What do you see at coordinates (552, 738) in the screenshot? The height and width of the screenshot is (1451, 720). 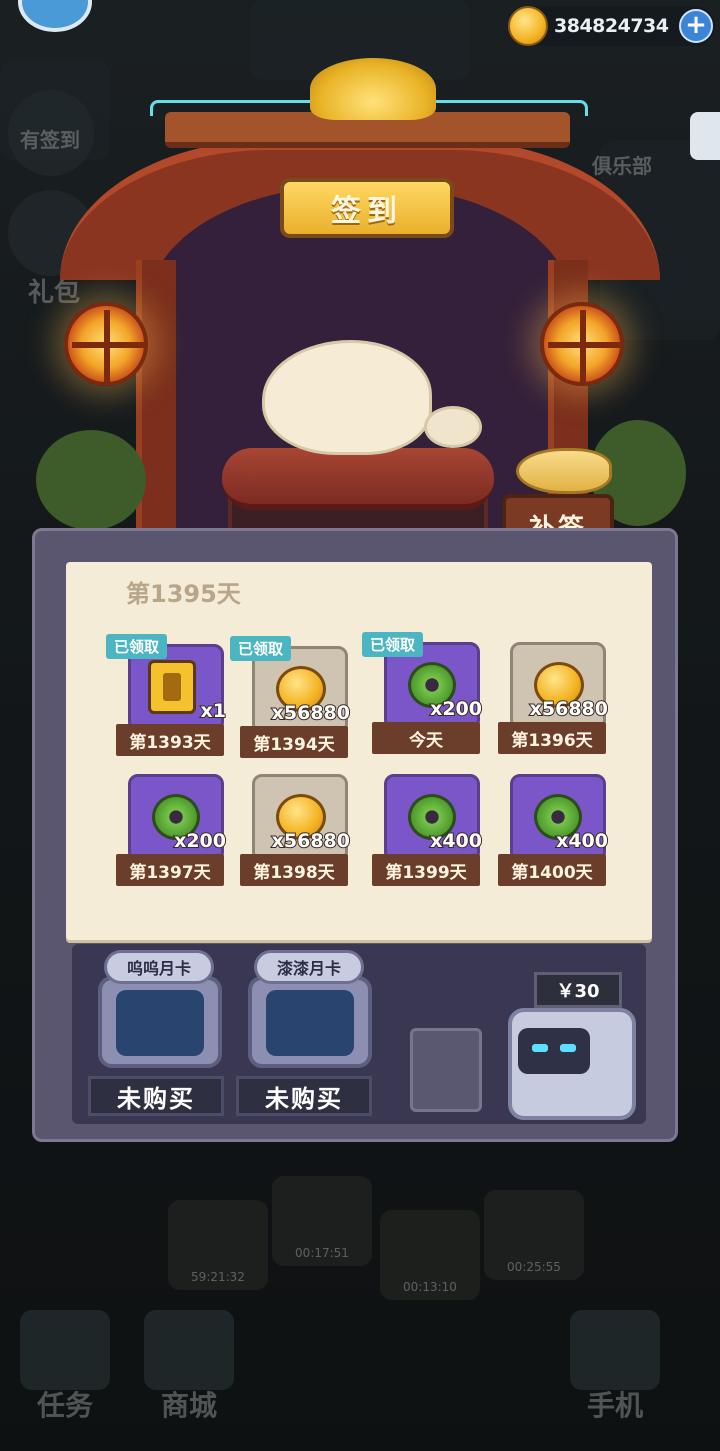 I see `reward-day-label: 第1396天` at bounding box center [552, 738].